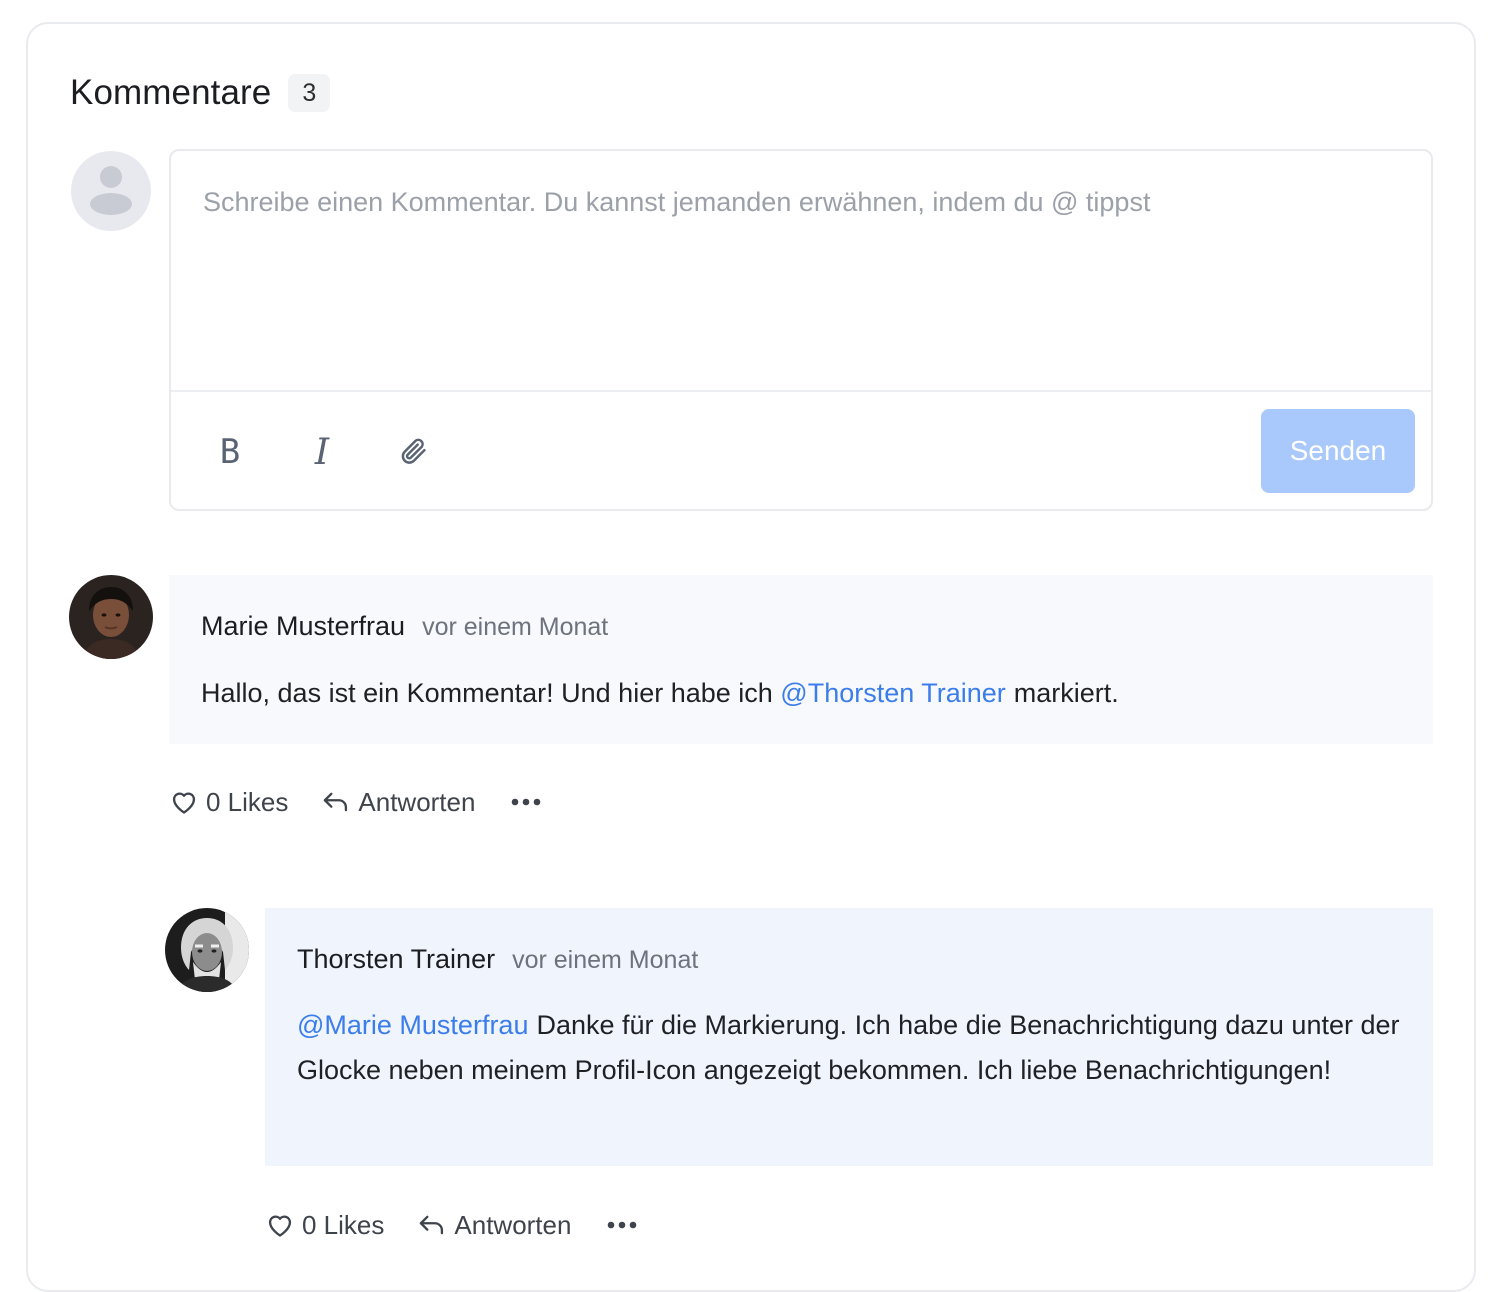  I want to click on avatar-marie-musterfrau, so click(111, 617).